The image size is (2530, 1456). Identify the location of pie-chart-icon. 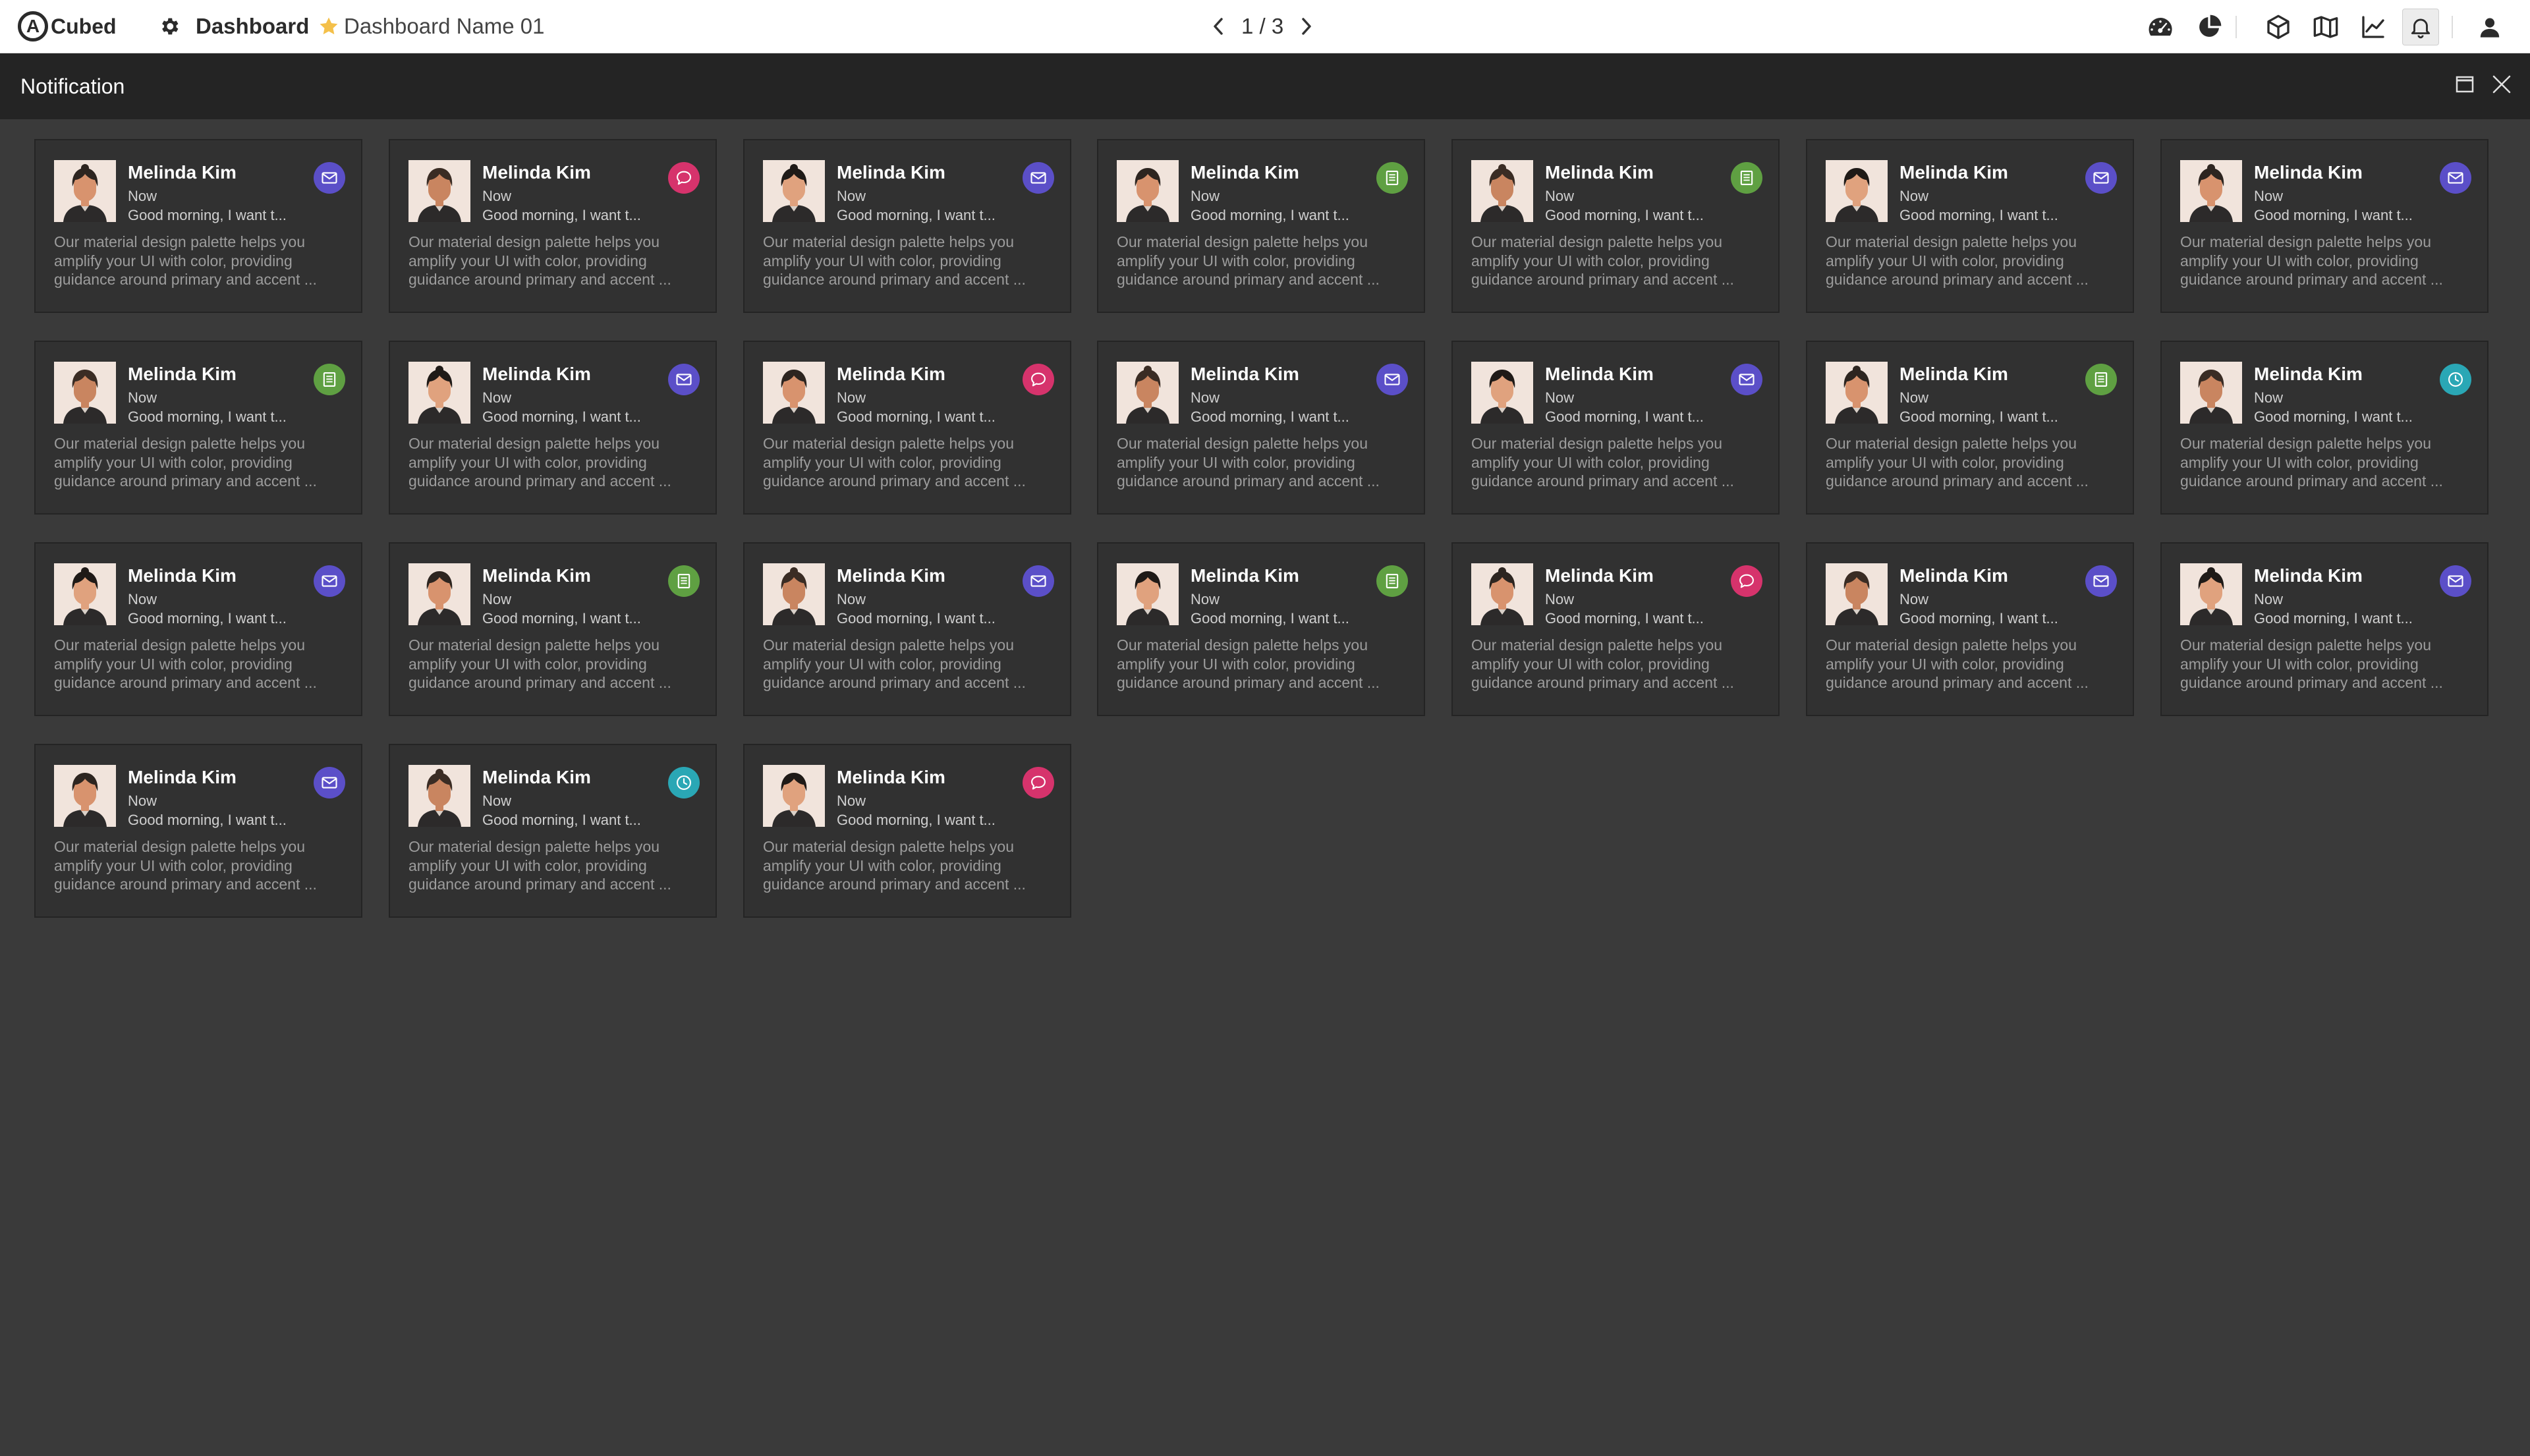
(2209, 27).